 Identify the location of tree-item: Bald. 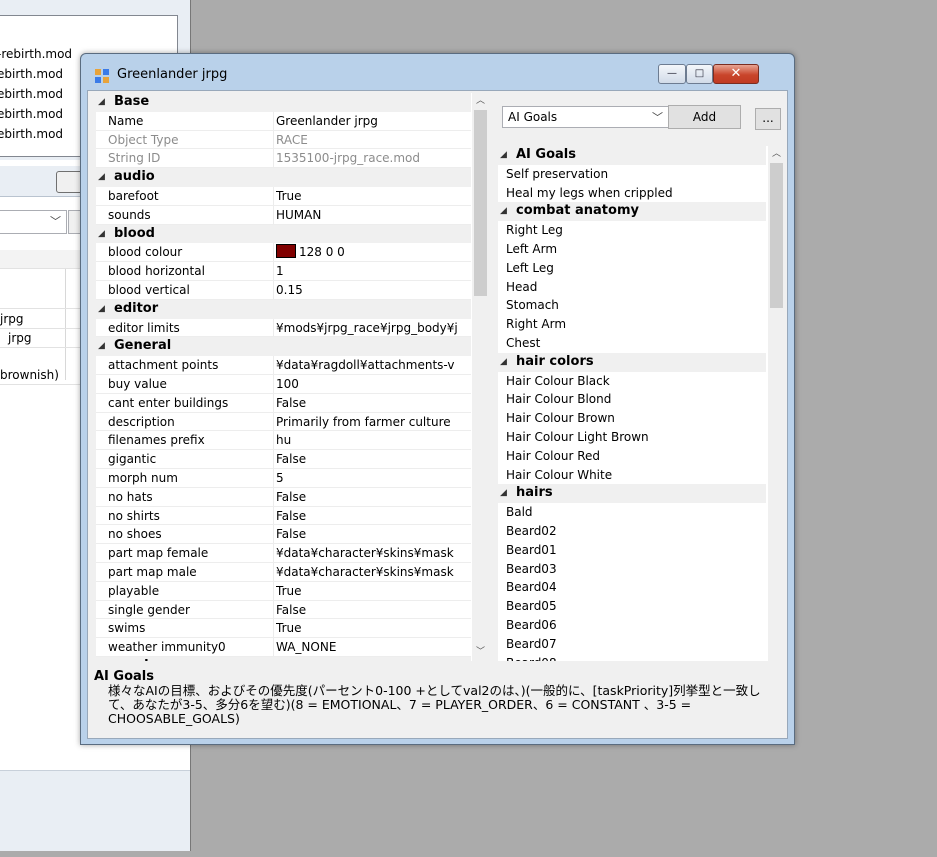
(632, 512).